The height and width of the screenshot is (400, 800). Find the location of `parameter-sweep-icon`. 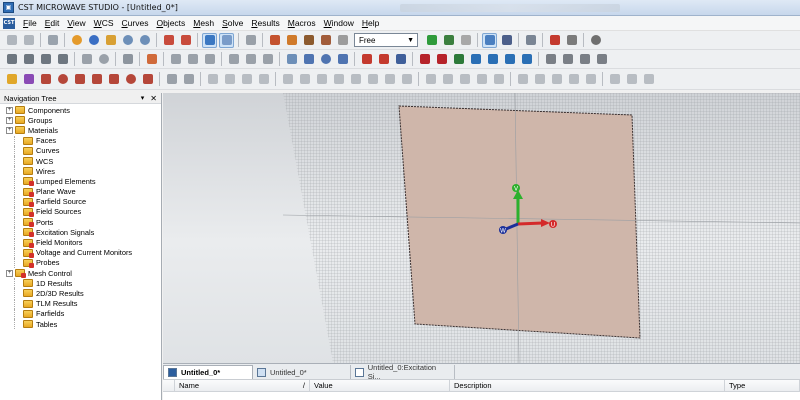

parameter-sweep-icon is located at coordinates (601, 59).